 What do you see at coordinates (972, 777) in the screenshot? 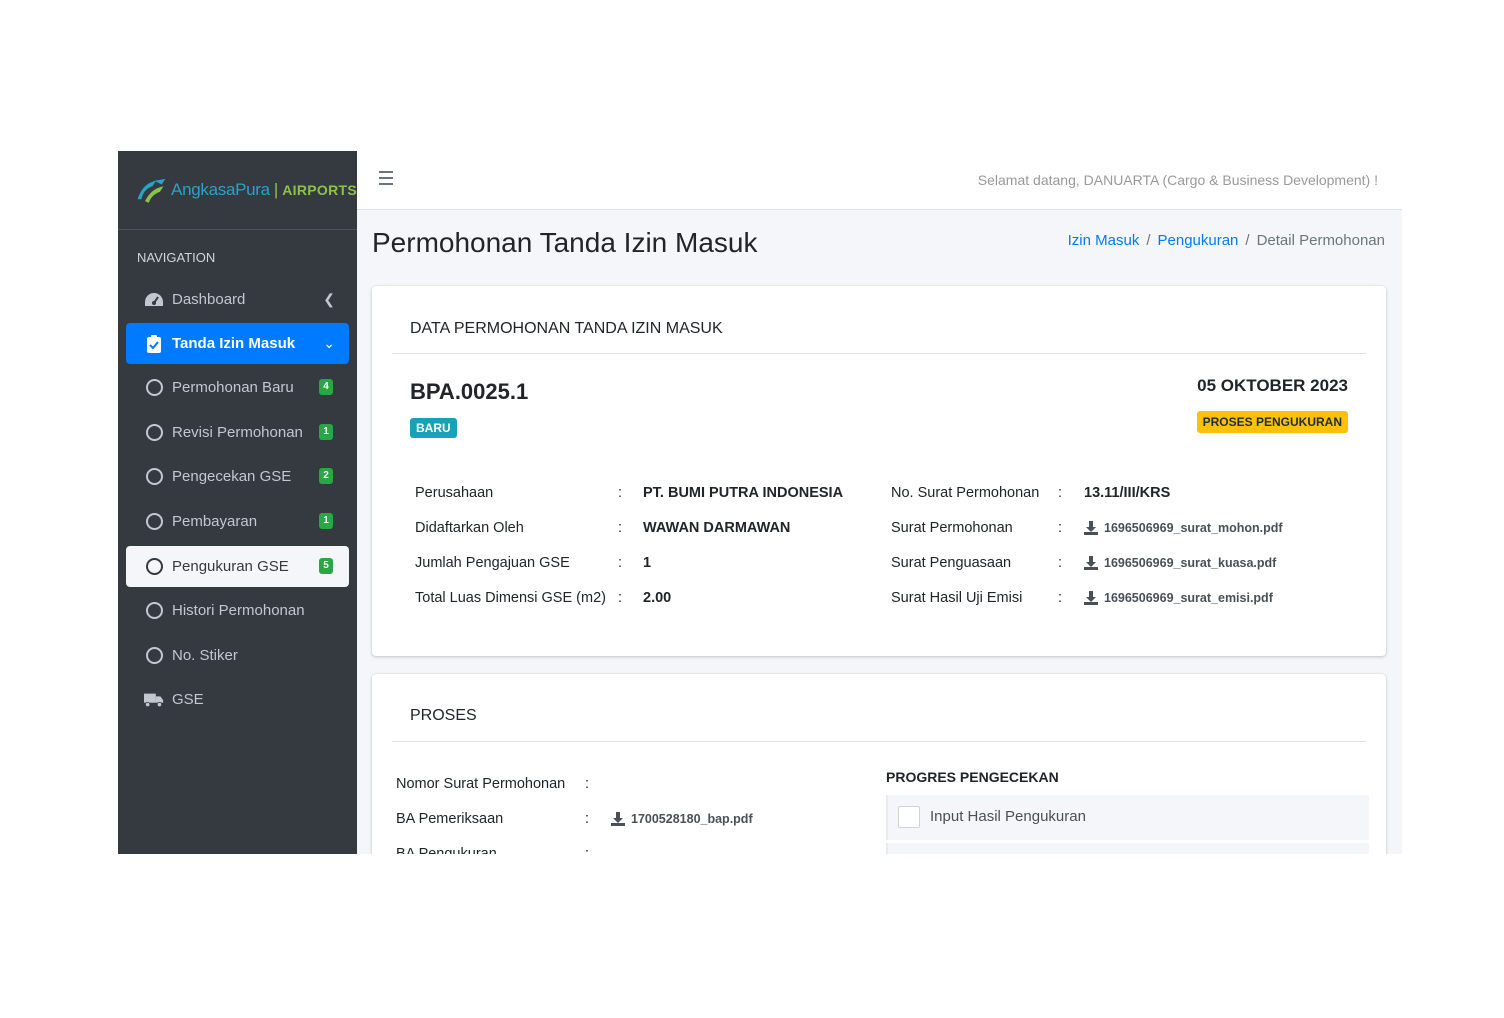
I see `progress-title: PROGRES PENGECEKAN` at bounding box center [972, 777].